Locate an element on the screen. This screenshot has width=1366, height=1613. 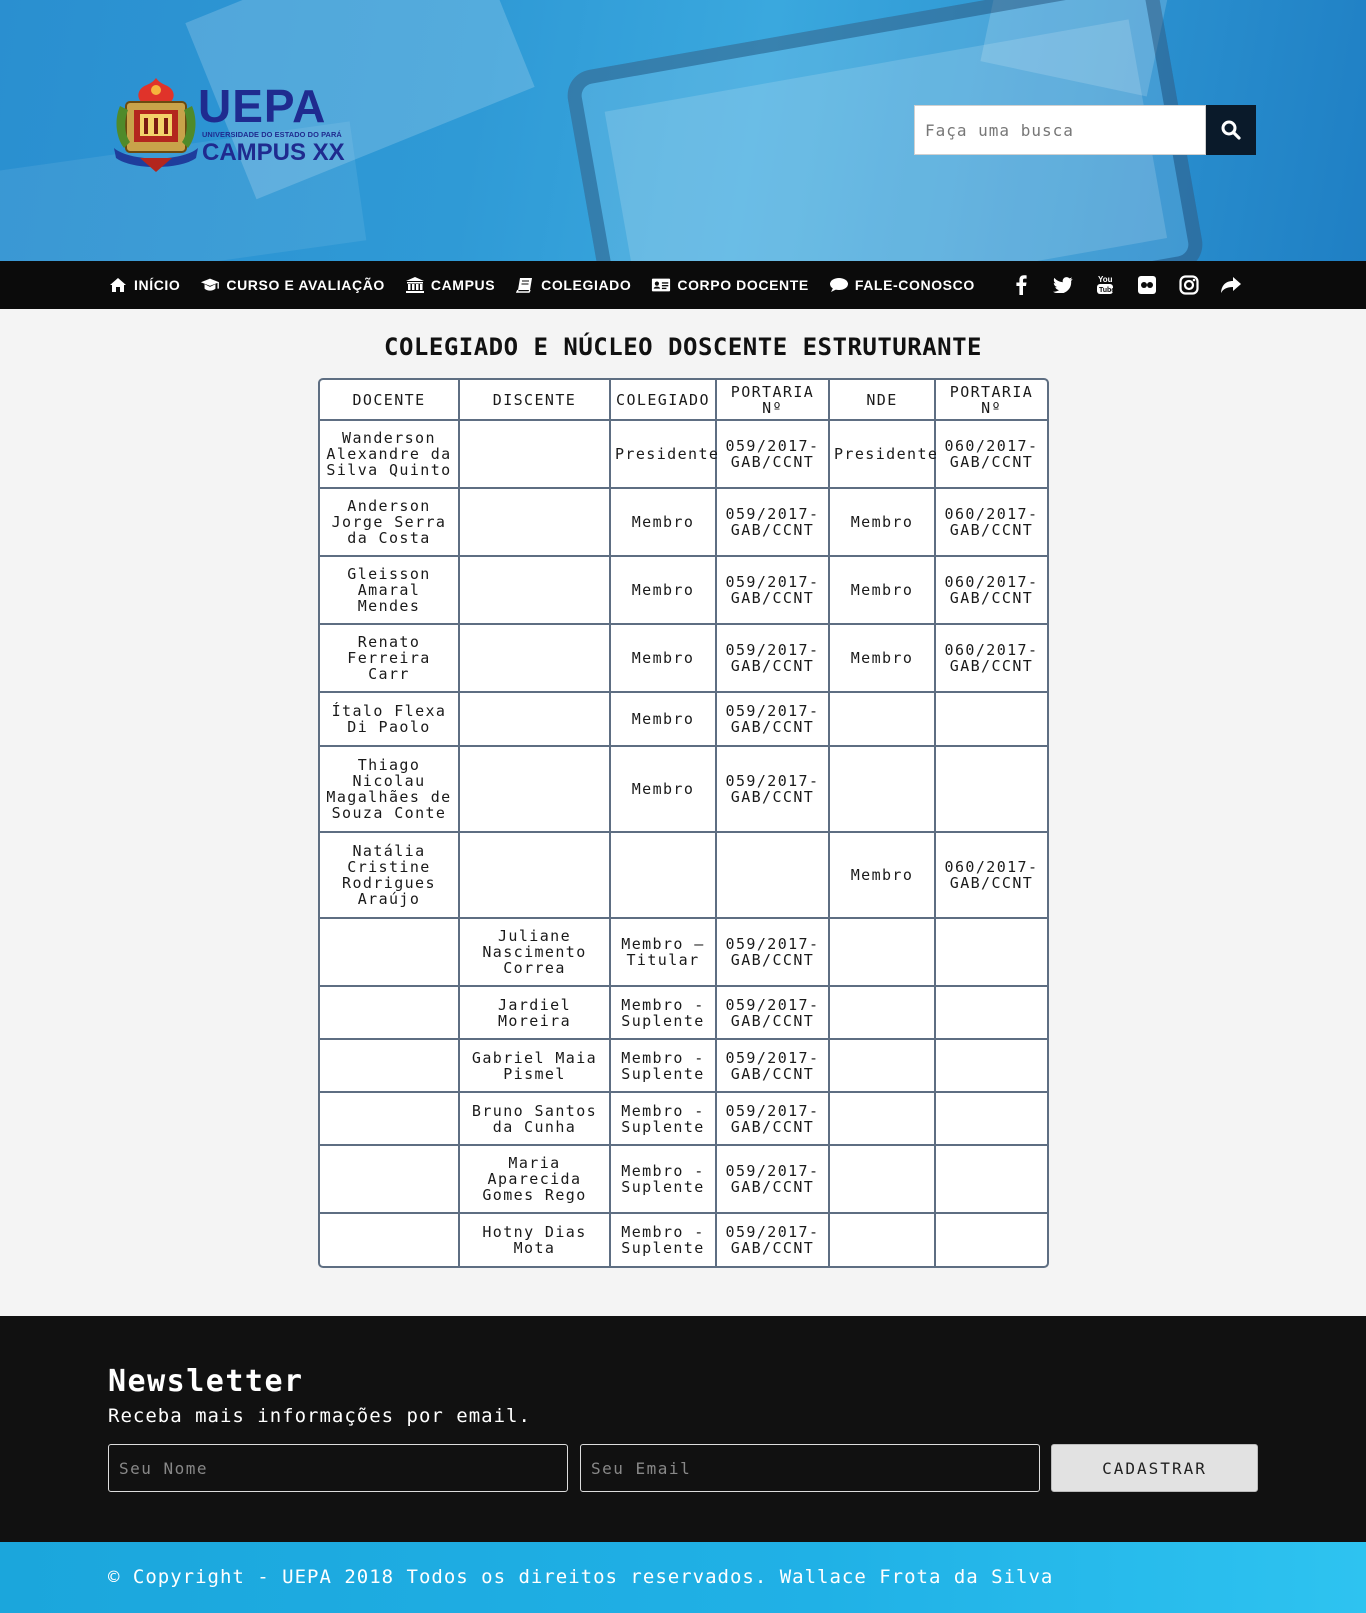
table-cell: Gabriel Maia Pismel is located at coordinates (534, 1065).